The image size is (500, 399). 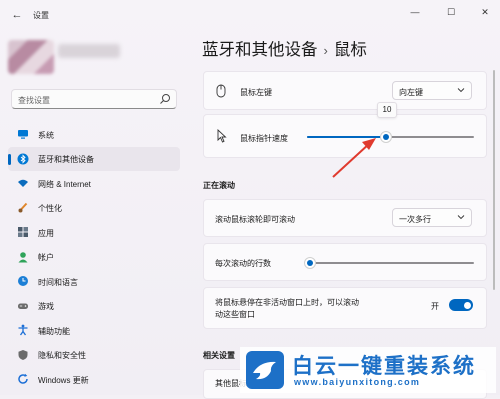 What do you see at coordinates (219, 355) in the screenshot?
I see `related-settings-title: 相关设置` at bounding box center [219, 355].